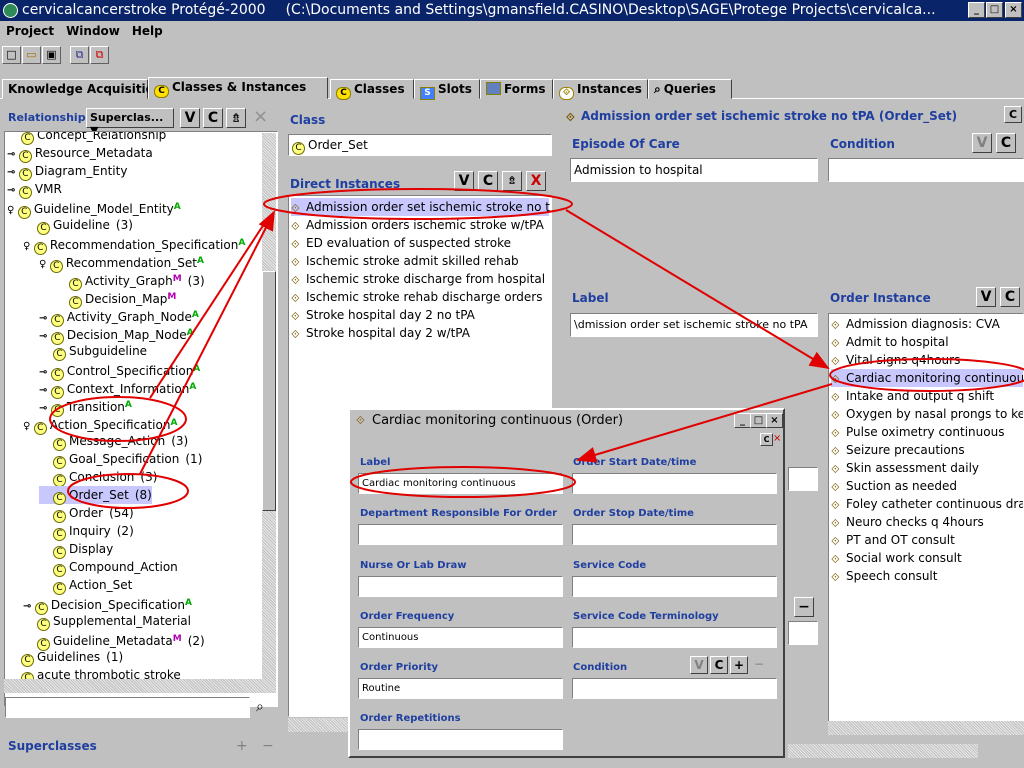 Image resolution: width=1024 pixels, height=768 pixels. Describe the element at coordinates (31, 55) in the screenshot. I see `open-project-icon: ▭` at that location.